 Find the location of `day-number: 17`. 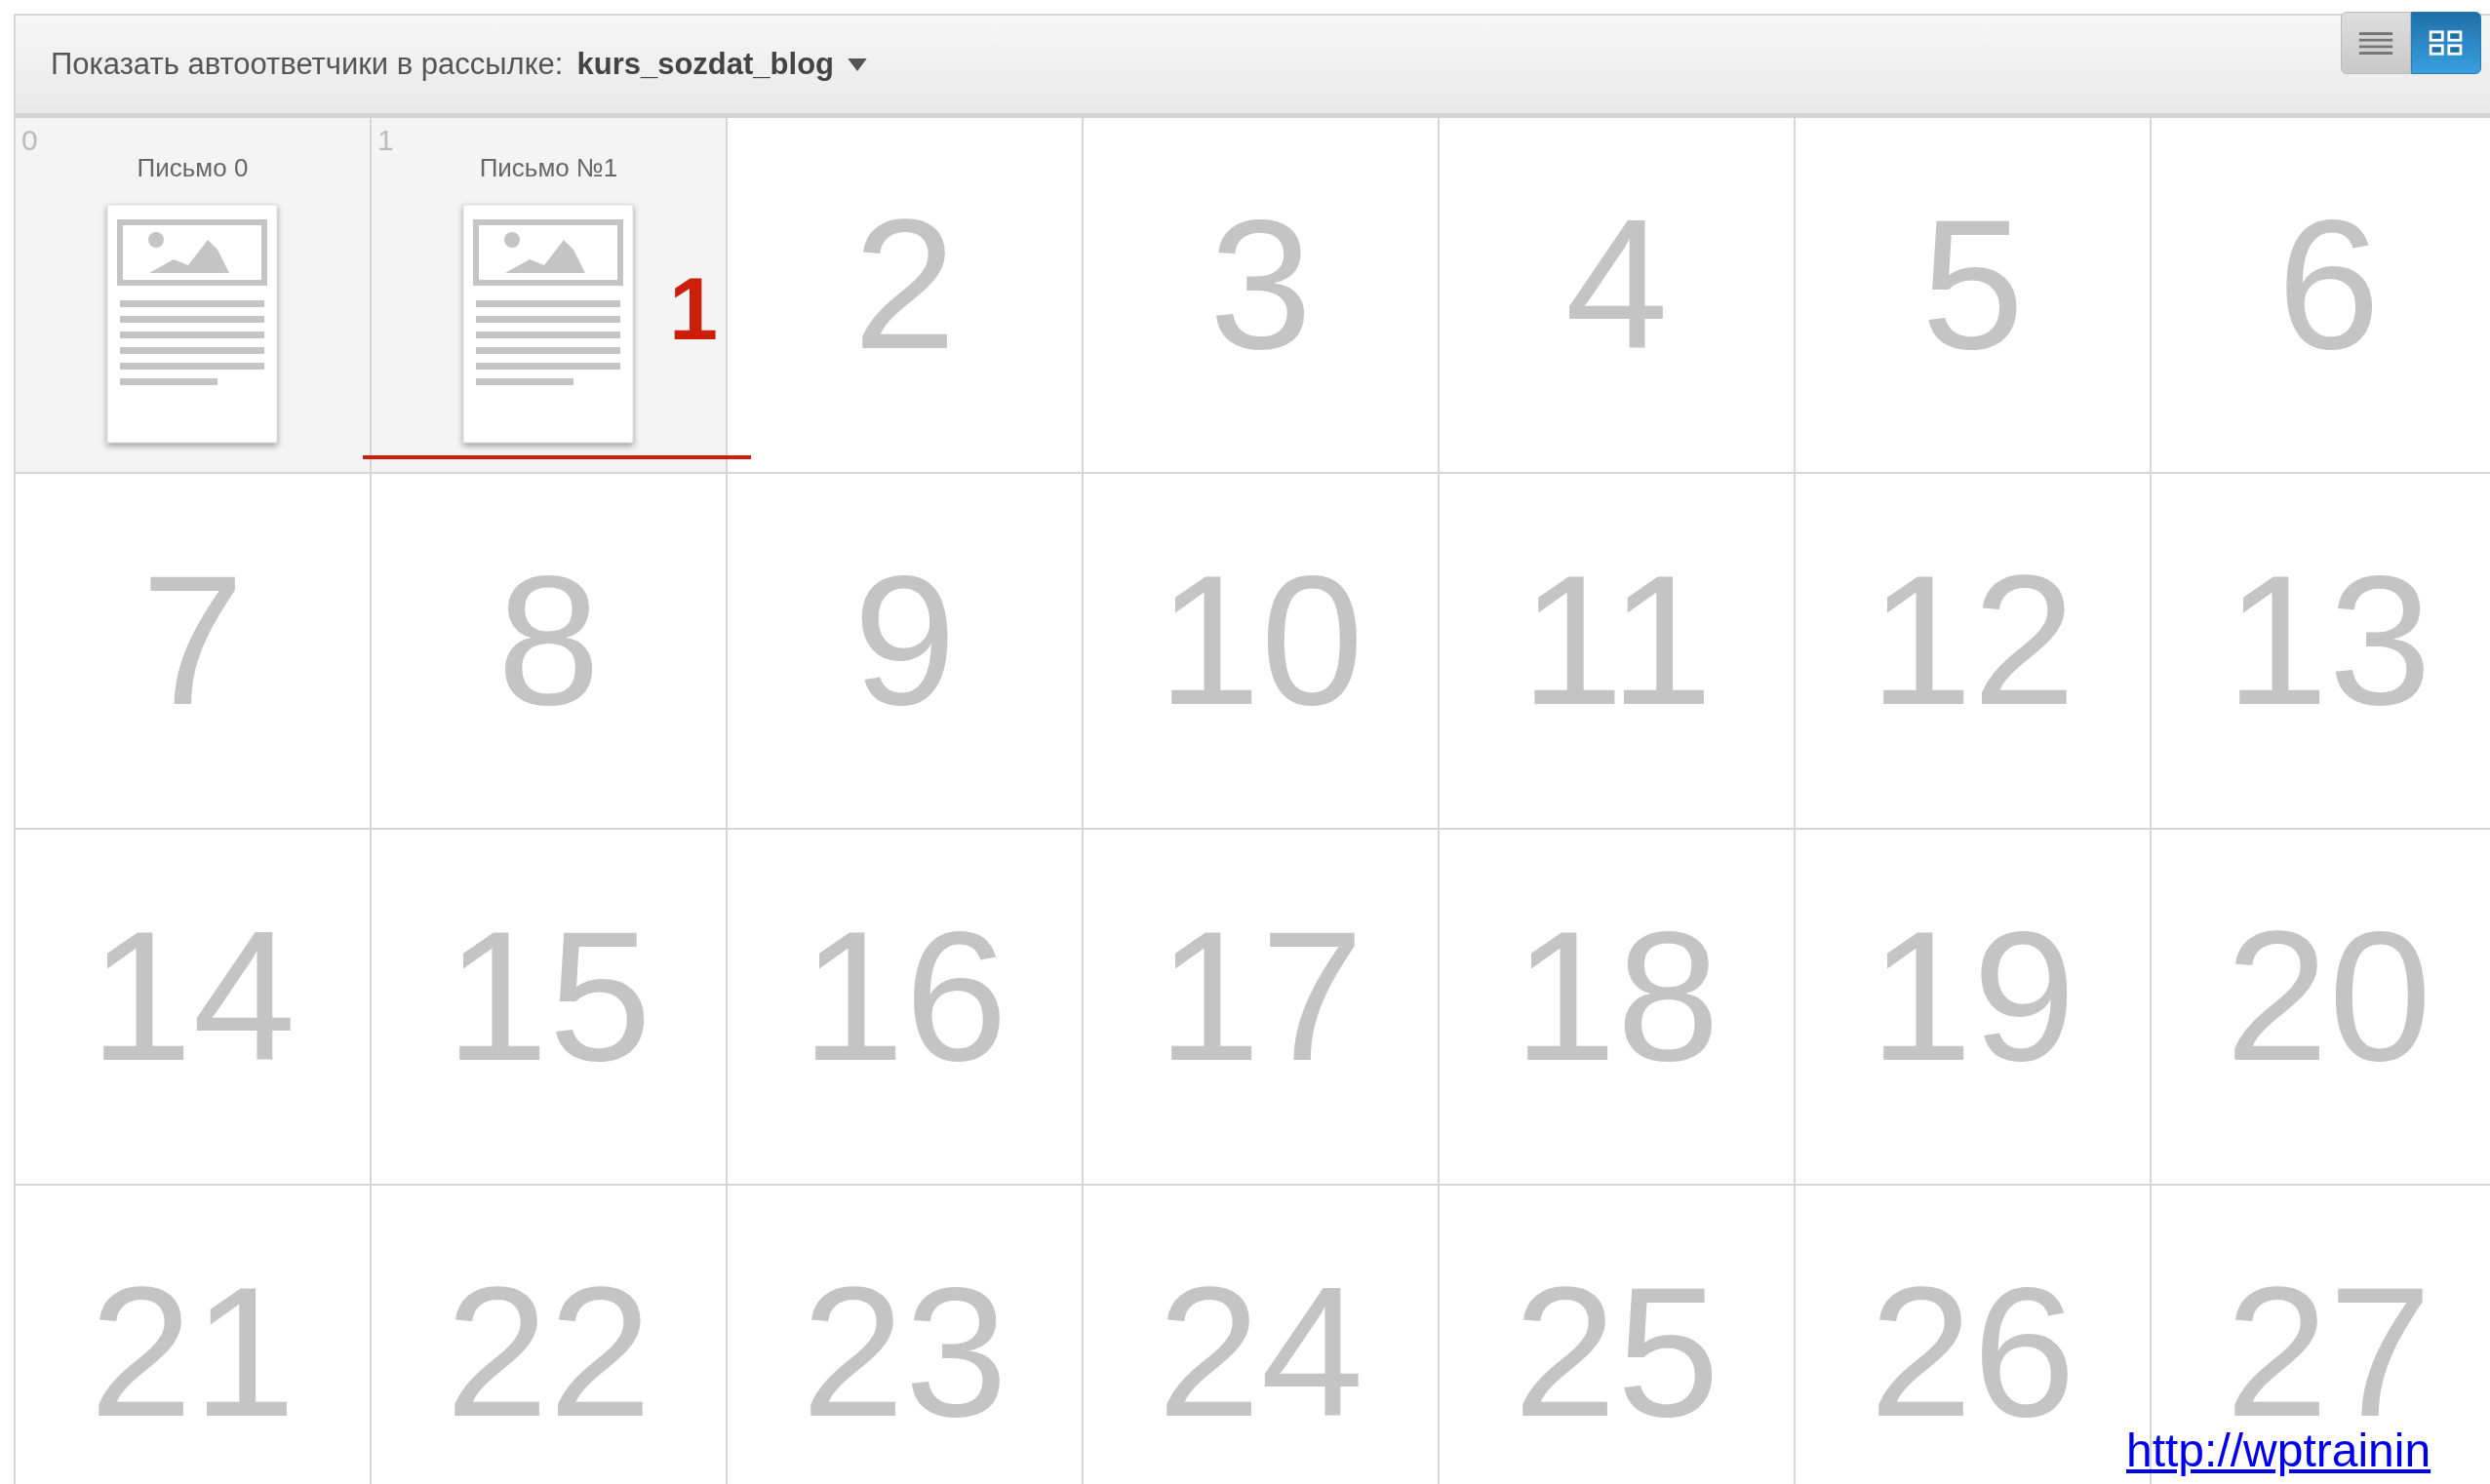

day-number: 17 is located at coordinates (1260, 995).